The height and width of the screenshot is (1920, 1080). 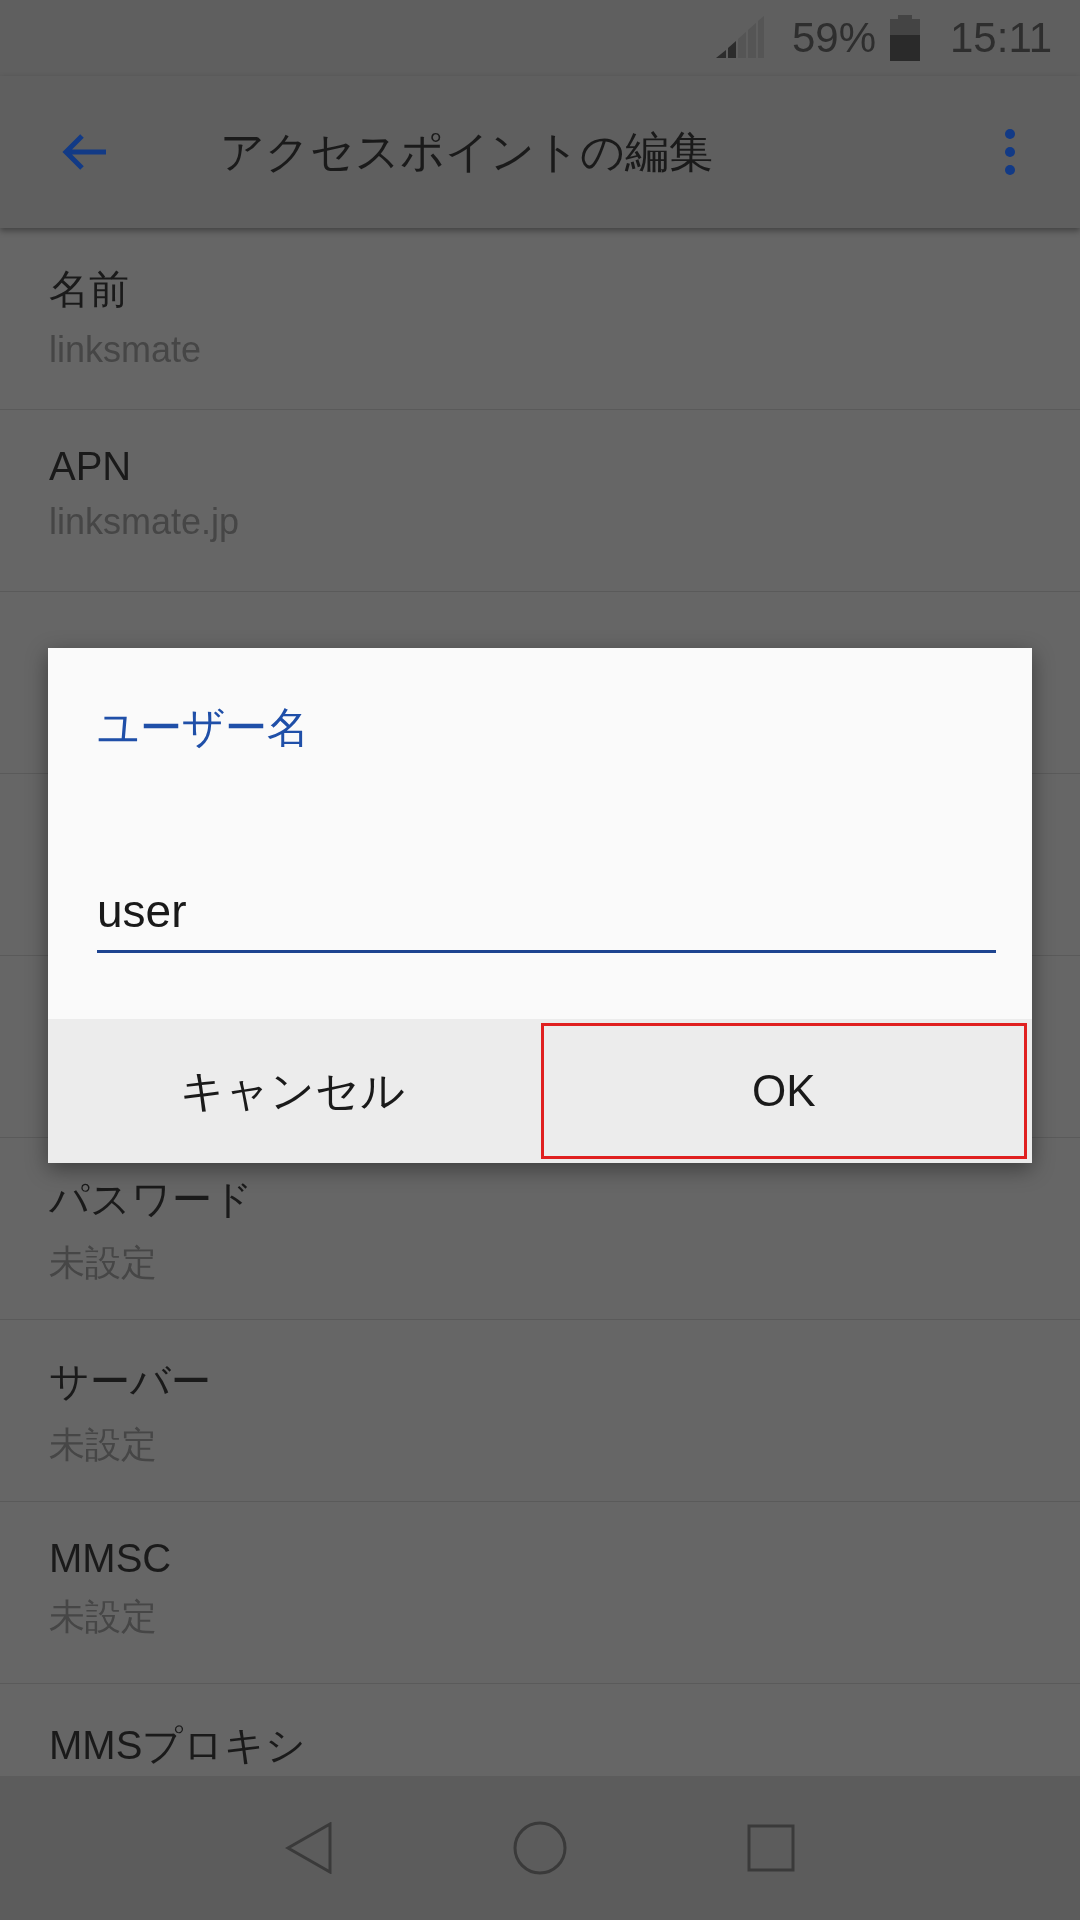 What do you see at coordinates (905, 38) in the screenshot?
I see `battery-icon` at bounding box center [905, 38].